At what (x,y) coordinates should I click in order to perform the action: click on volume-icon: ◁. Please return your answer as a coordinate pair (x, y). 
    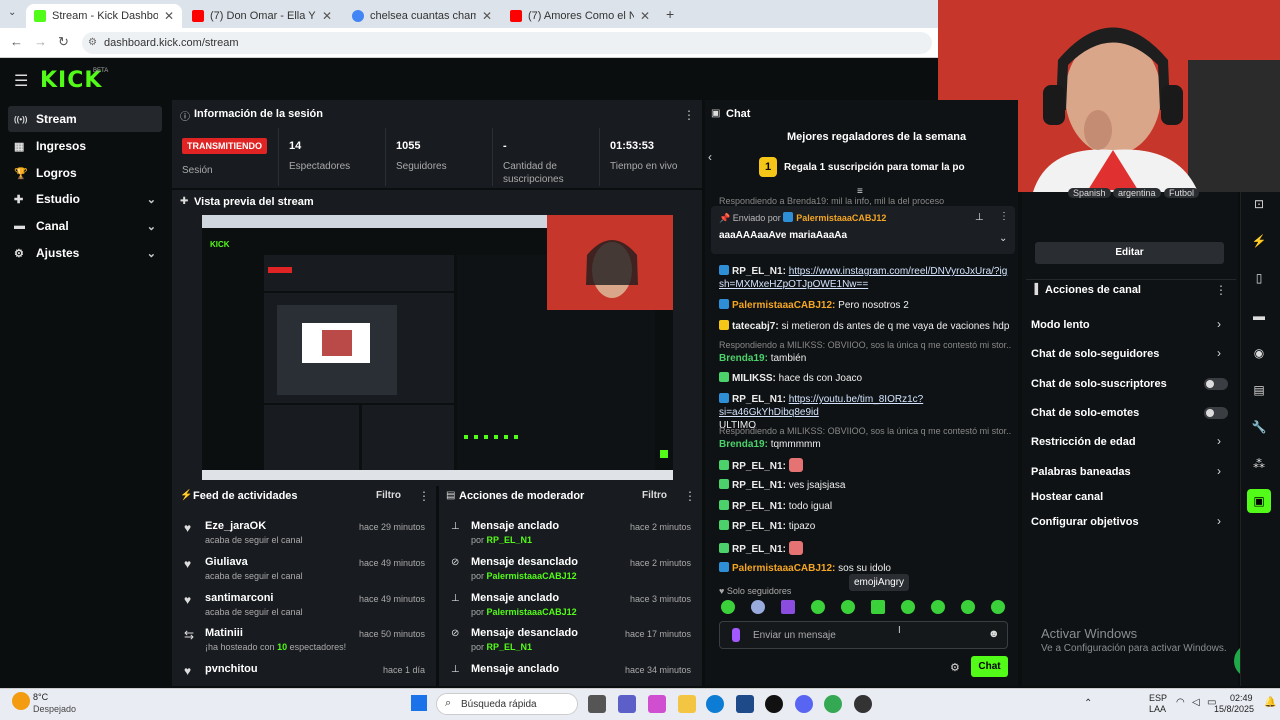
    Looking at the image, I should click on (1196, 702).